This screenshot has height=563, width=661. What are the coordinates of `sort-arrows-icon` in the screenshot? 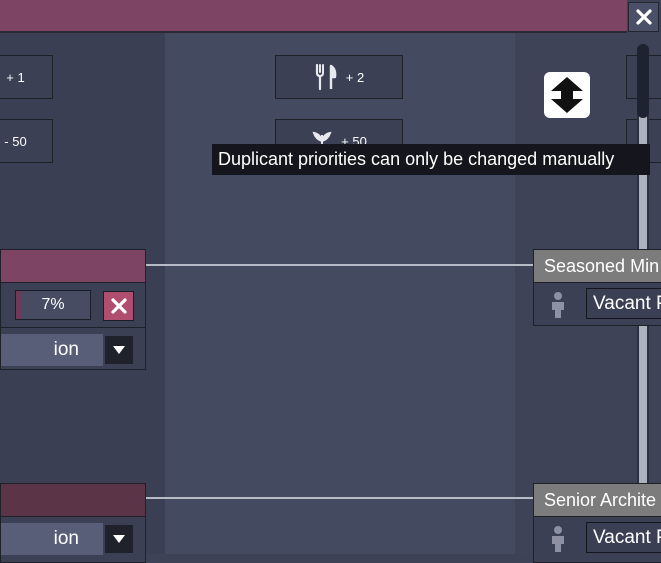 It's located at (567, 95).